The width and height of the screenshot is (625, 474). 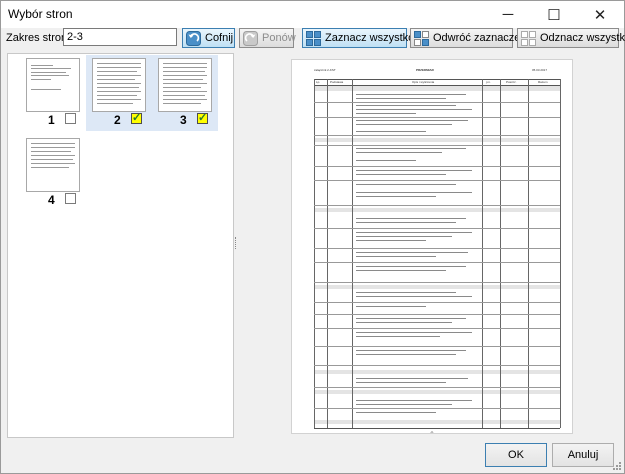 I want to click on maximize-icon: ☐, so click(x=554, y=15).